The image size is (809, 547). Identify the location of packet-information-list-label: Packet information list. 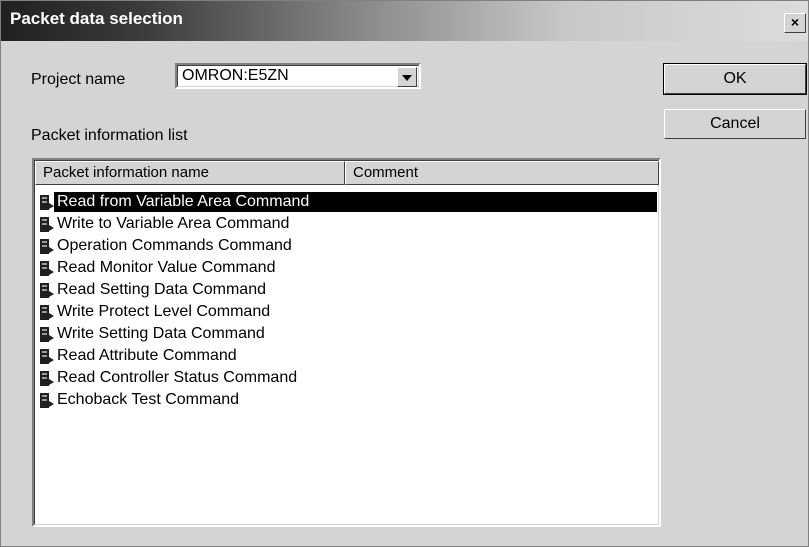
(109, 135).